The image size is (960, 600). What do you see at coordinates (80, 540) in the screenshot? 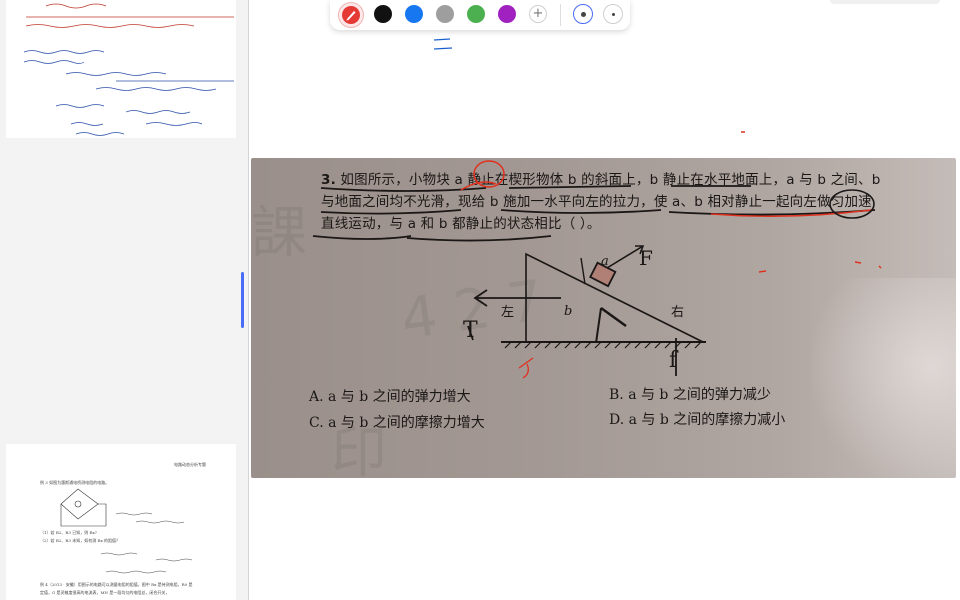
I see `thumbnail-question-2: （2）若 R2、R3 未知，如何测 Rx 的阻值？` at bounding box center [80, 540].